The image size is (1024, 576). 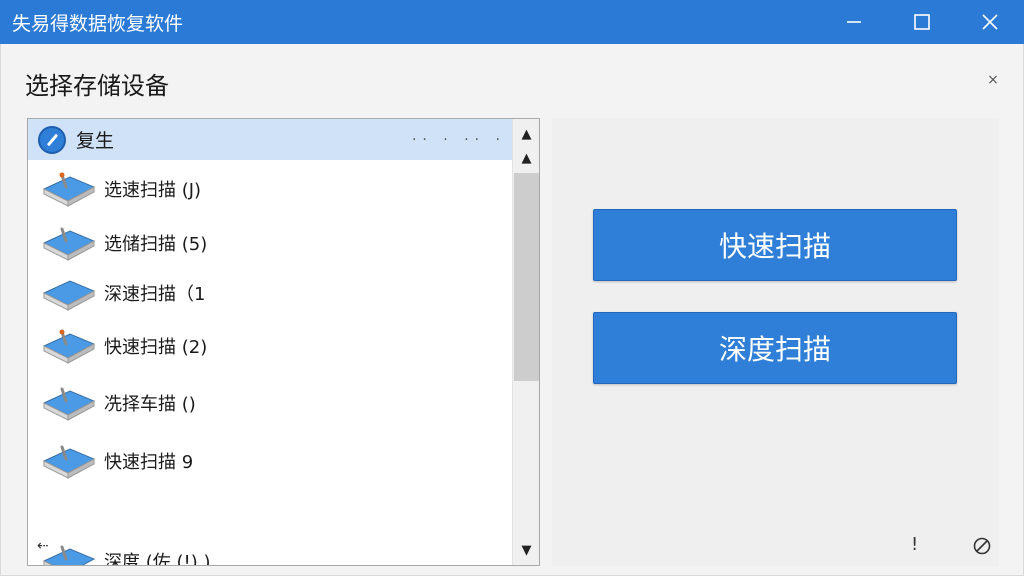 I want to click on list-item: 深速扫描（1, so click(x=270, y=293).